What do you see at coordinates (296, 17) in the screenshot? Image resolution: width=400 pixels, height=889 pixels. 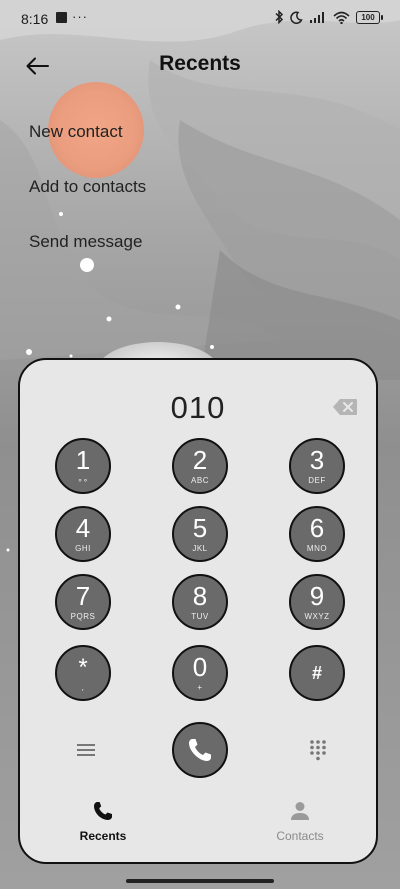 I see `moon-icon` at bounding box center [296, 17].